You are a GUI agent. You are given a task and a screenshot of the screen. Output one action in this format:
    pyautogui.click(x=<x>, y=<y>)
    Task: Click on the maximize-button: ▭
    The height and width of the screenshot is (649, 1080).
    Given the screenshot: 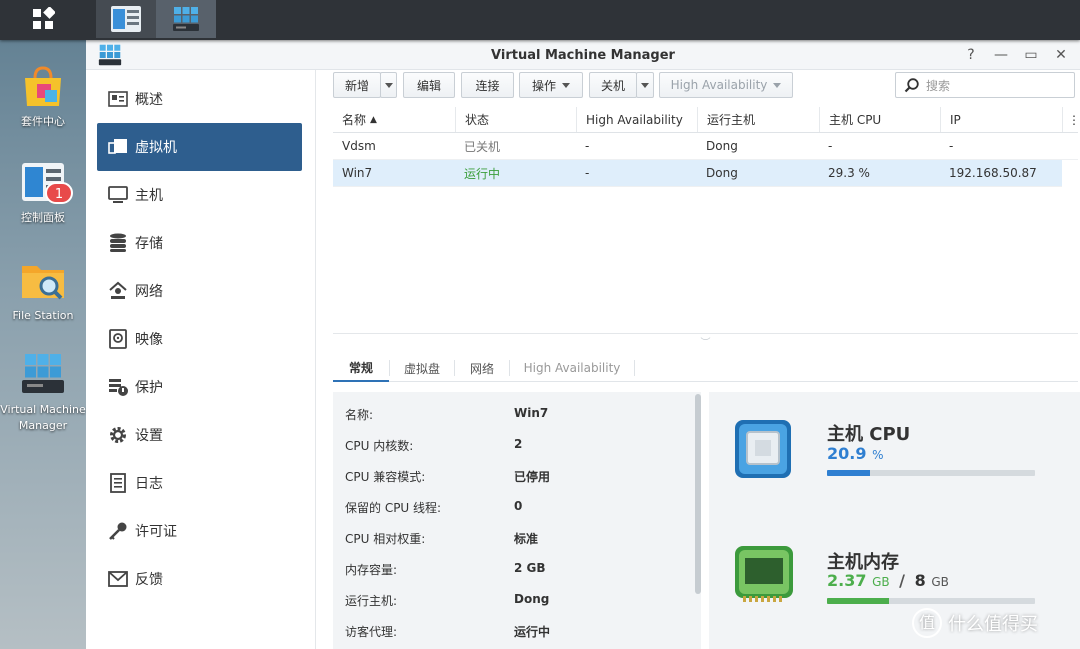 What is the action you would take?
    pyautogui.click(x=1031, y=55)
    